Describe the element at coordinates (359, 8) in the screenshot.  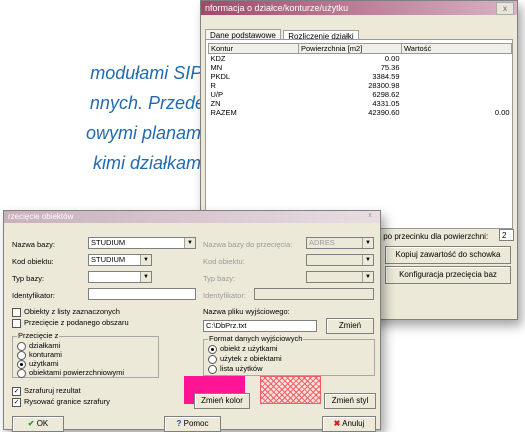
I see `parcel-info-titlebar: nformacja o działce/konturze/użytku x` at that location.